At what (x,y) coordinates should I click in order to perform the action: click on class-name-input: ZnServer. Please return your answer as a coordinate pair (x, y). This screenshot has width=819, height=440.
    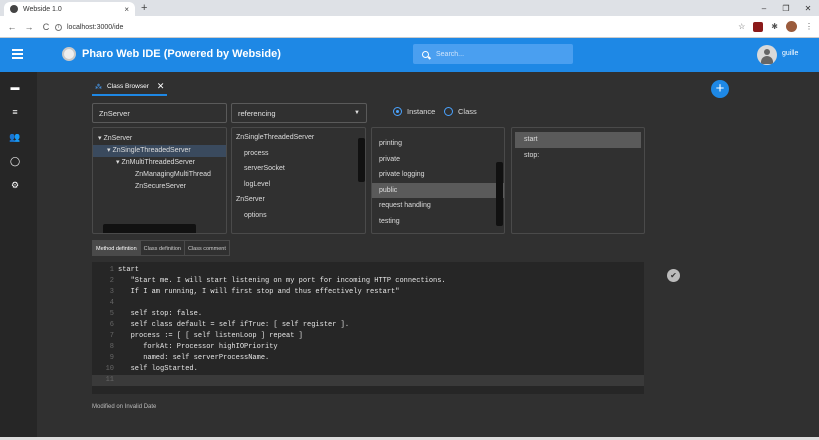
    Looking at the image, I should click on (159, 113).